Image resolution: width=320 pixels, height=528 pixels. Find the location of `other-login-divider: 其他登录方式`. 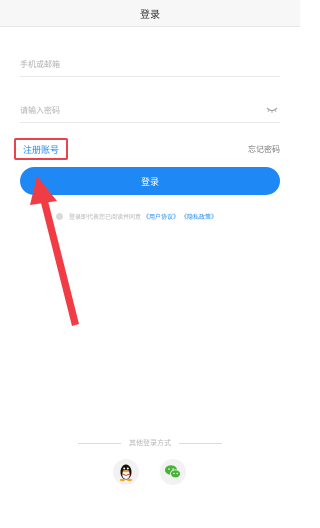

other-login-divider: 其他登录方式 is located at coordinates (150, 443).